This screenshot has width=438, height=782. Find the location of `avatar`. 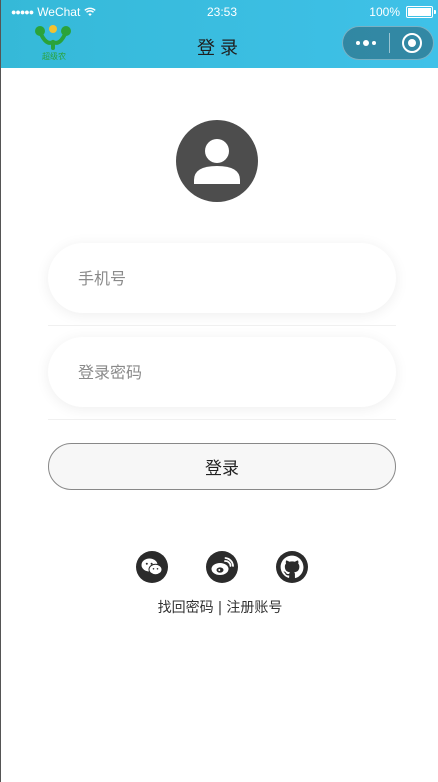

avatar is located at coordinates (217, 161).